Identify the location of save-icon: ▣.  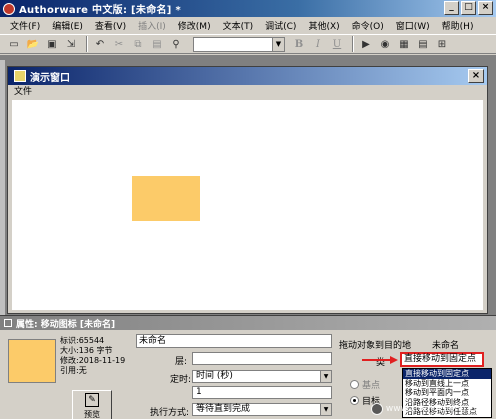
(52, 44).